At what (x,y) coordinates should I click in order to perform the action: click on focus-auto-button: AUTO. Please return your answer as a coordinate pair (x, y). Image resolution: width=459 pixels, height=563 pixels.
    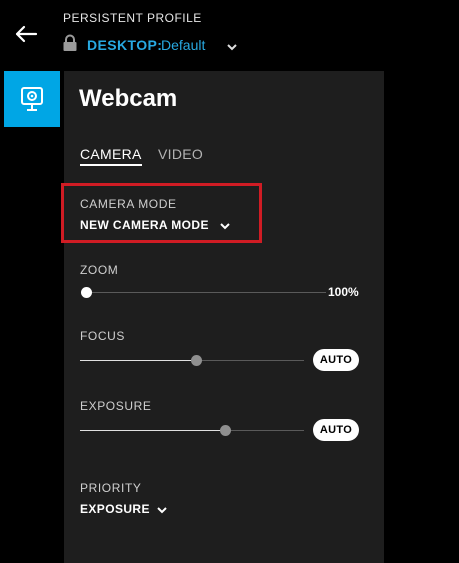
    Looking at the image, I should click on (336, 360).